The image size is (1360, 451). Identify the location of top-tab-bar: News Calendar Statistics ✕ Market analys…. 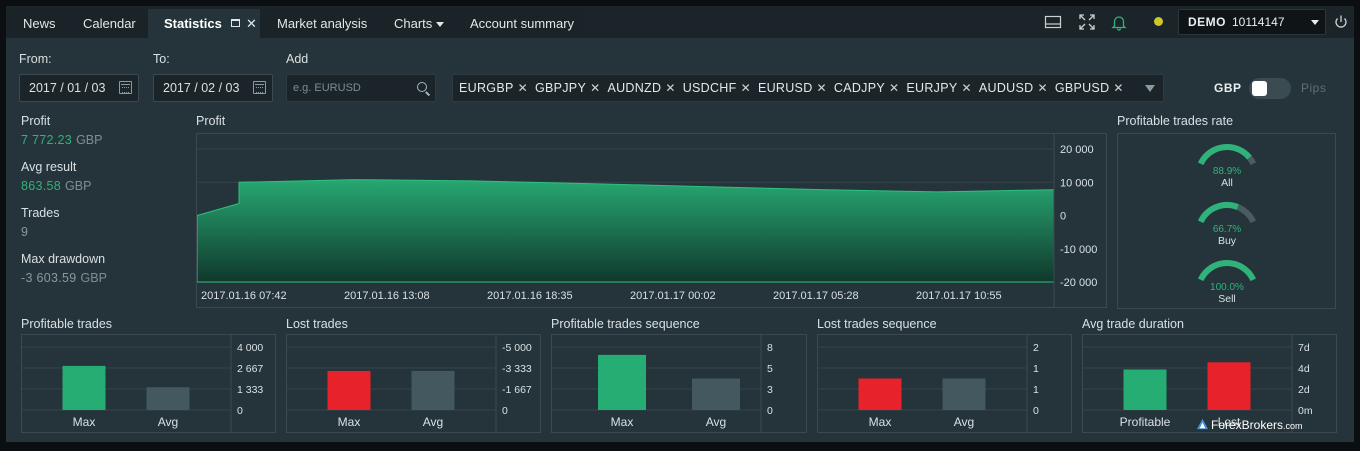
(680, 22).